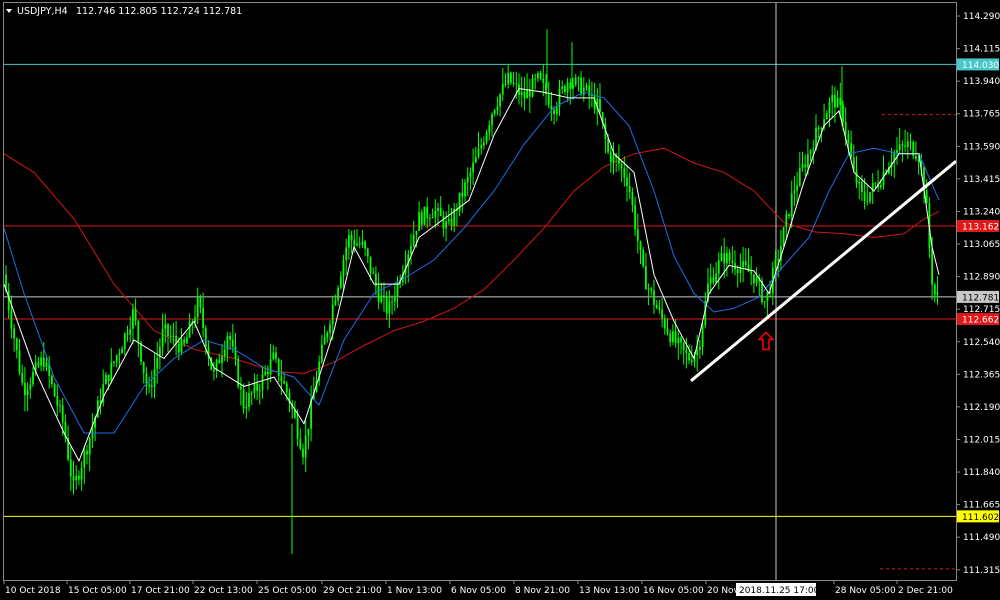 The width and height of the screenshot is (1000, 600). What do you see at coordinates (159, 11) in the screenshot?
I see `ohlc-values: 112.746 112.805 112.724 112.781` at bounding box center [159, 11].